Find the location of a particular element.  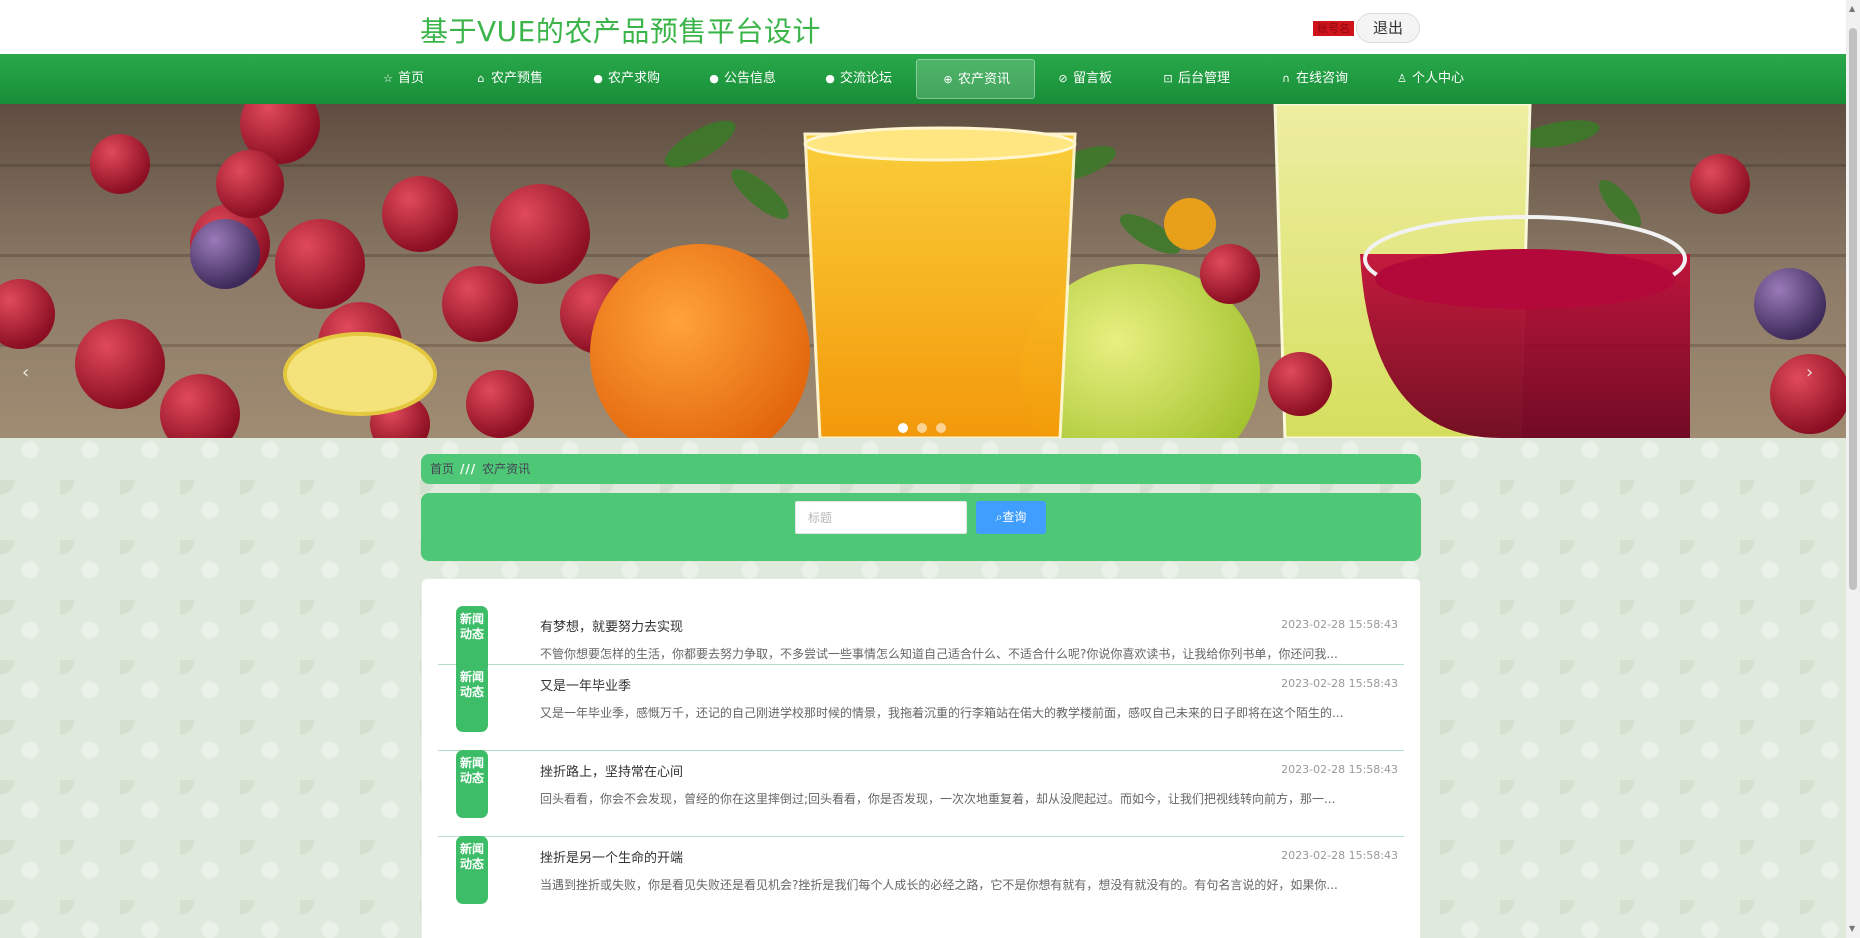

nav-item-profile: ♙ 个人中心 is located at coordinates (1429, 79).